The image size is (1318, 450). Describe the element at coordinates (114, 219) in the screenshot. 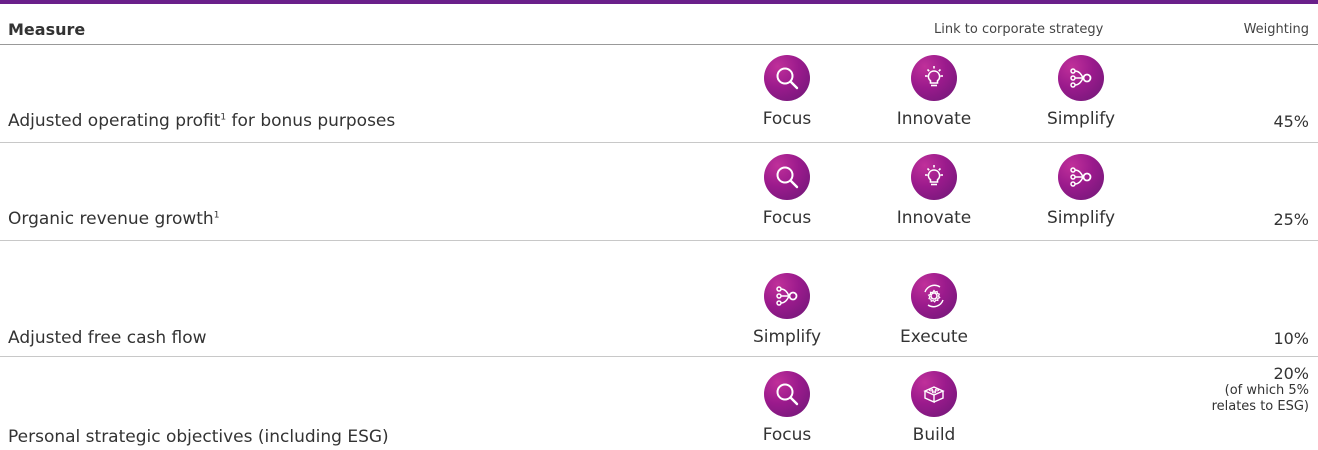

I see `measure-label: Organic revenue growth1` at that location.